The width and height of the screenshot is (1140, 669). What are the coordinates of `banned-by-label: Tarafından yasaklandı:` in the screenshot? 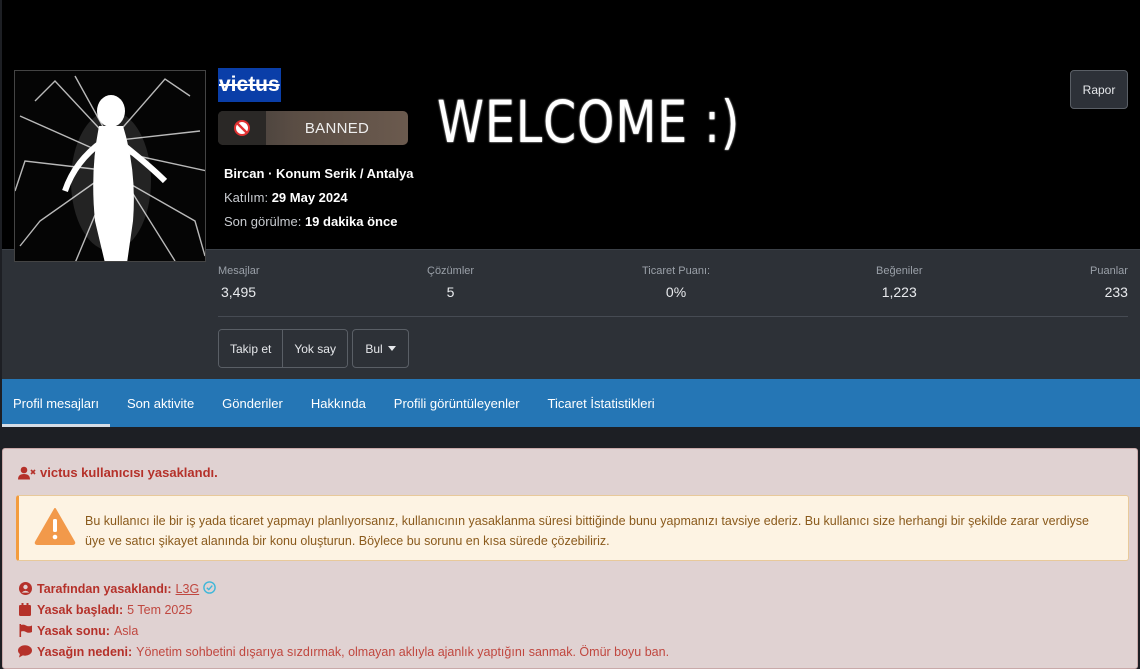 It's located at (104, 588).